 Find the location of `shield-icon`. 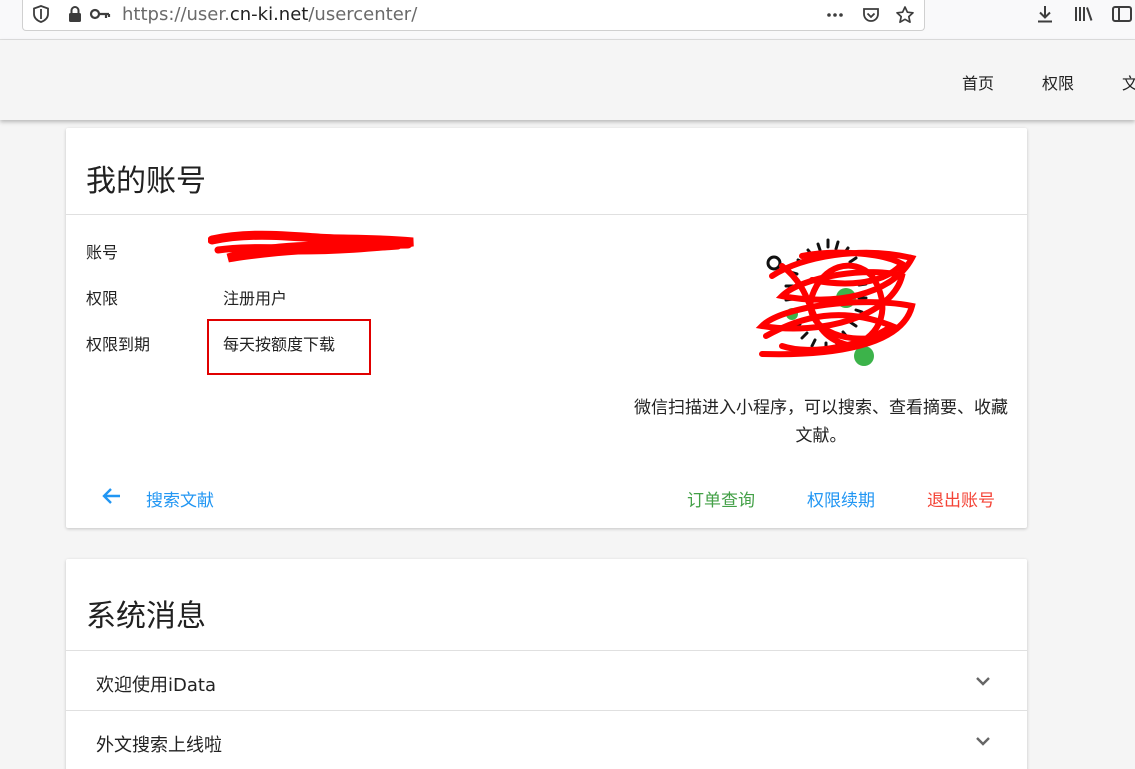

shield-icon is located at coordinates (41, 15).